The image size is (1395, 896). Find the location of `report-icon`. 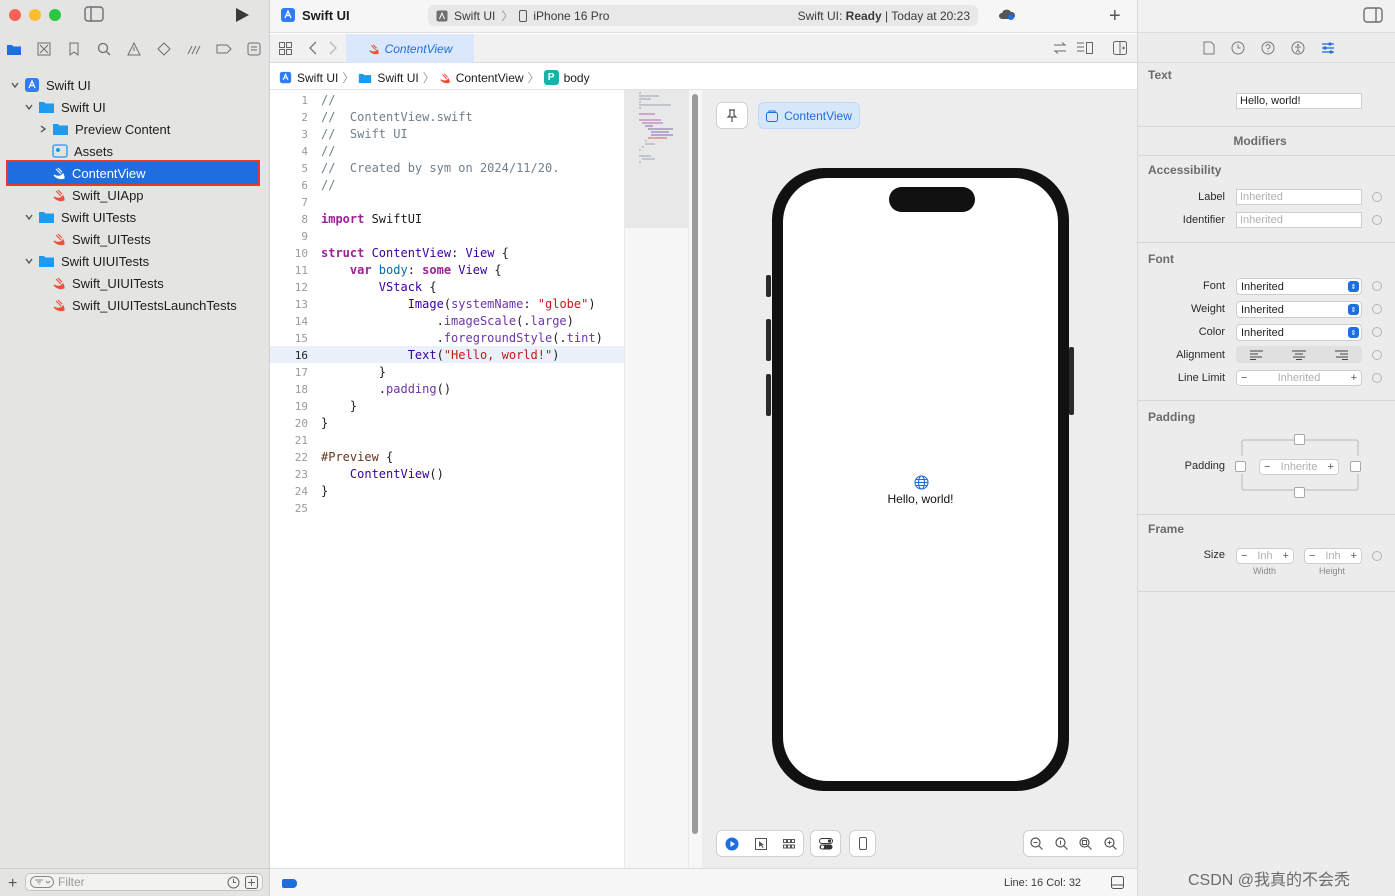

report-icon is located at coordinates (254, 49).